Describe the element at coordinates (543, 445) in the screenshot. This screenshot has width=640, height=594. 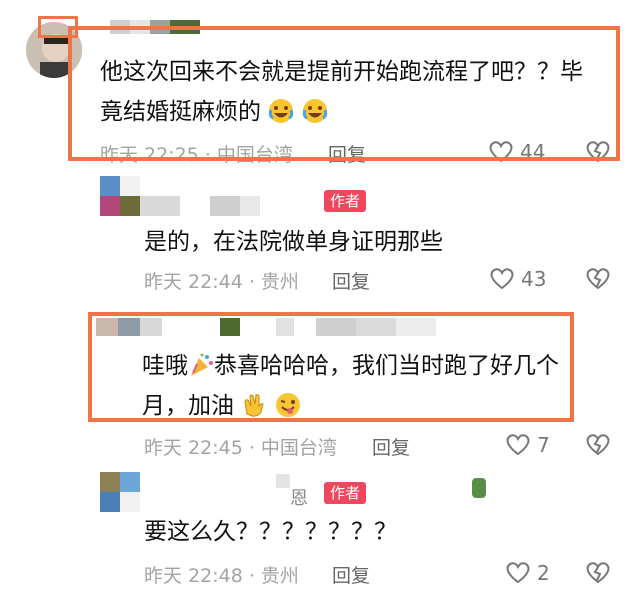
I see `like-count: 7` at that location.